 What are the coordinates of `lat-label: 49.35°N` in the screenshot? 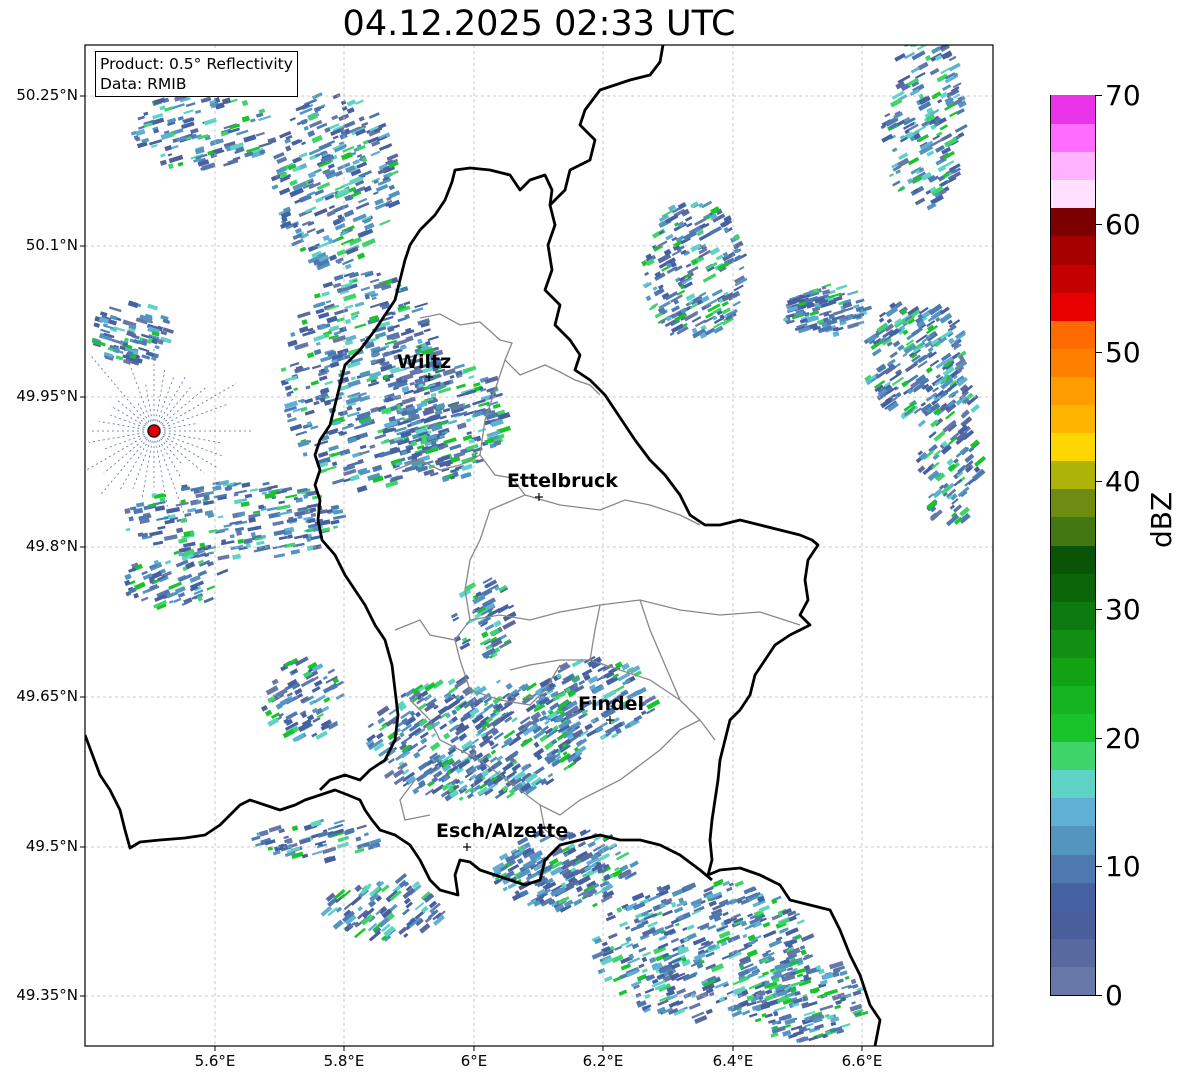 It's located at (47, 995).